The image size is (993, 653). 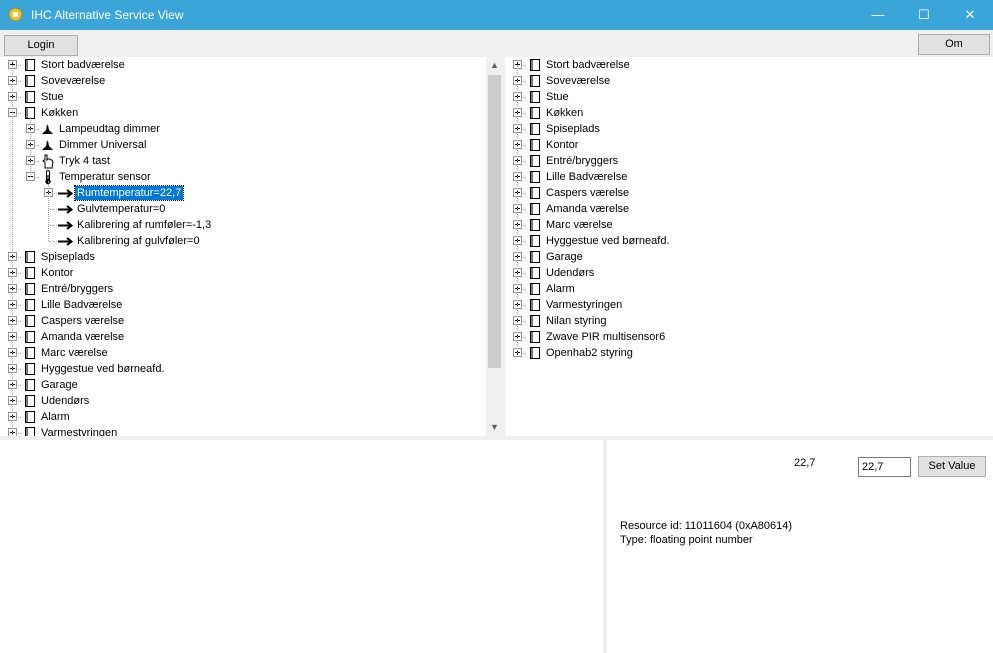 I want to click on app-icon, so click(x=15, y=14).